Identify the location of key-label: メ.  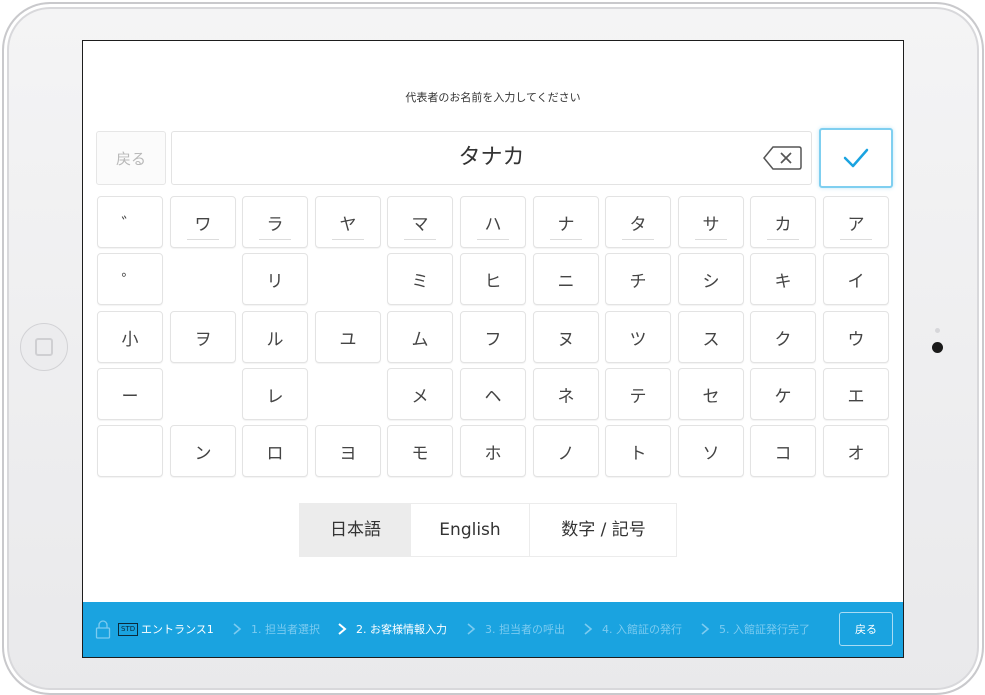
(420, 396).